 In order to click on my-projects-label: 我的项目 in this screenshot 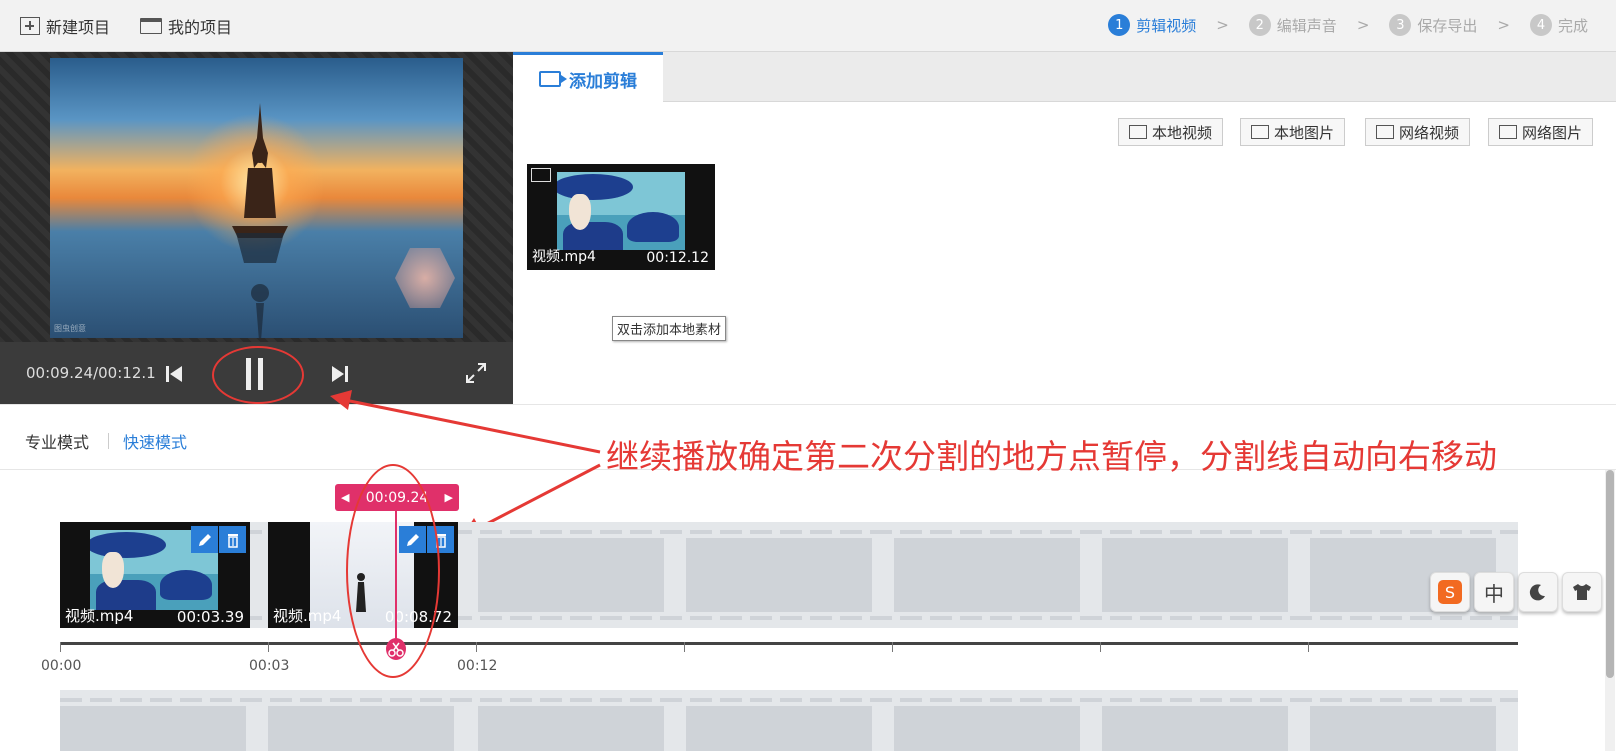, I will do `click(200, 27)`.